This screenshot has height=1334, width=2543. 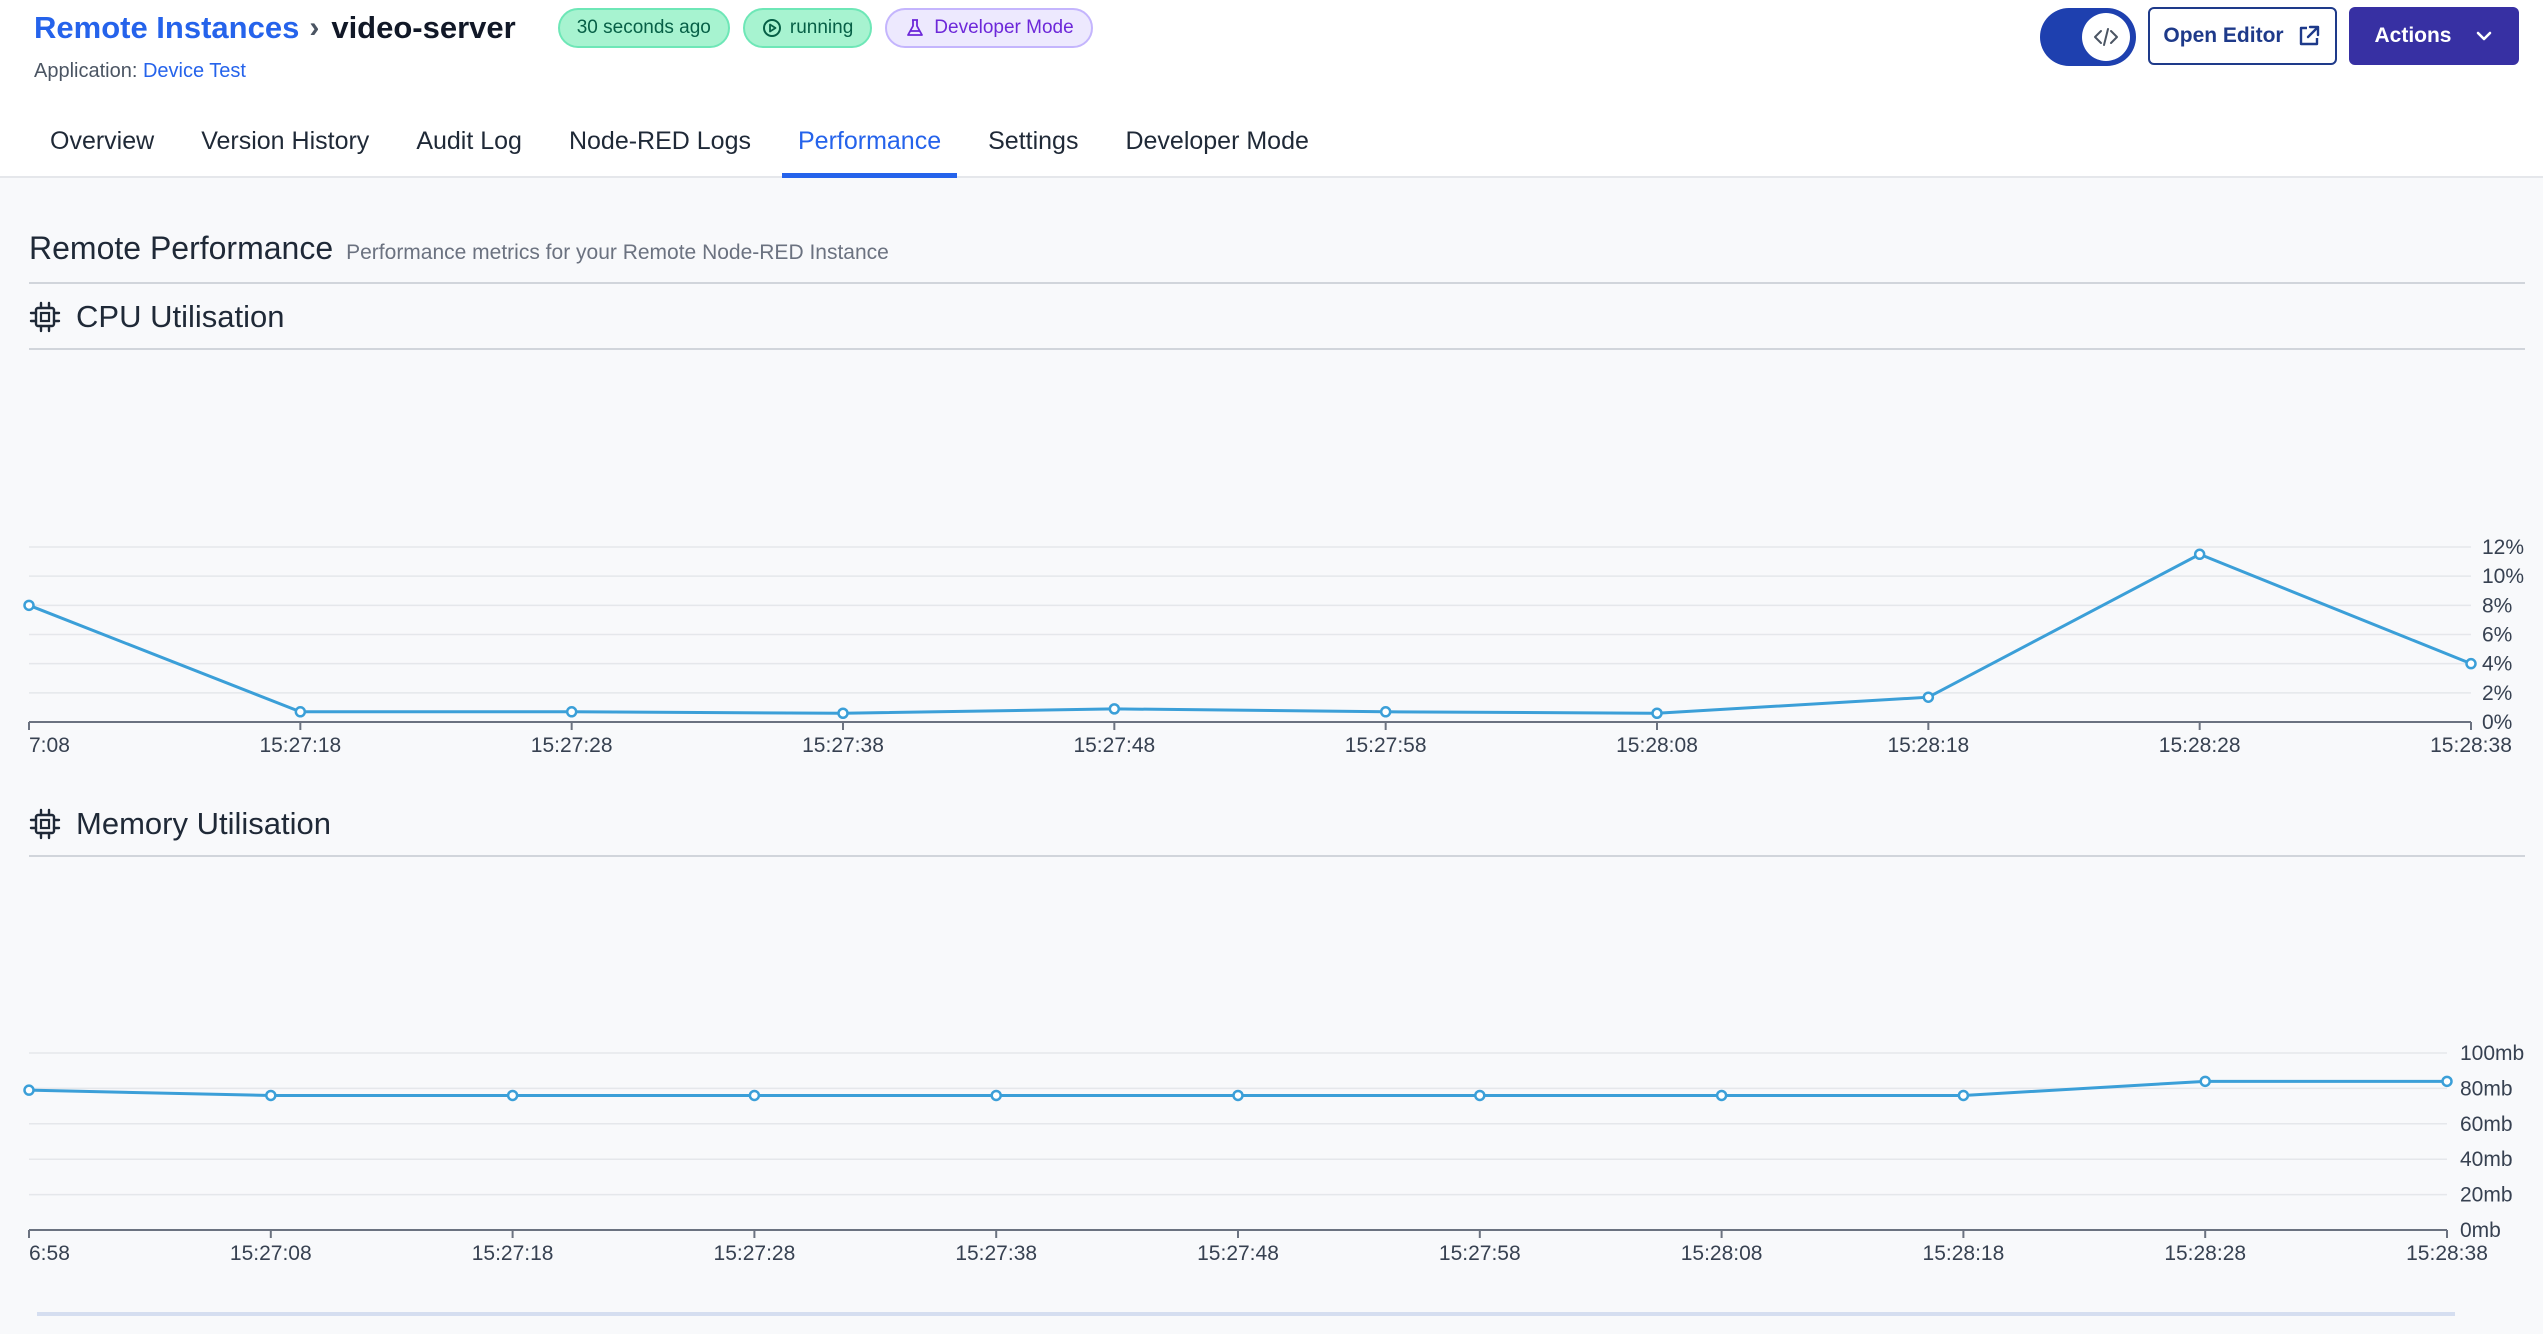 I want to click on y-tick-label: 8%, so click(x=2497, y=605).